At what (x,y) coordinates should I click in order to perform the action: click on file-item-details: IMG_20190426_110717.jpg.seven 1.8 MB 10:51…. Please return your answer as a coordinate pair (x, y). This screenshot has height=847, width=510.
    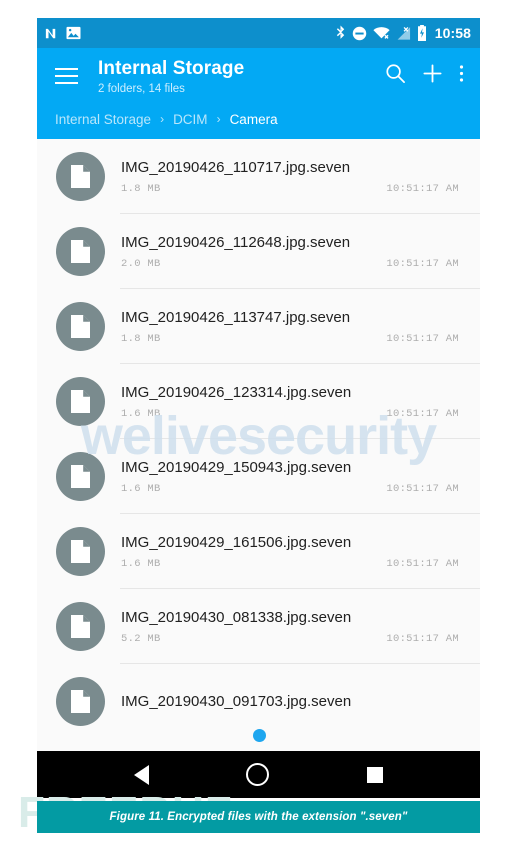
    Looking at the image, I should click on (290, 176).